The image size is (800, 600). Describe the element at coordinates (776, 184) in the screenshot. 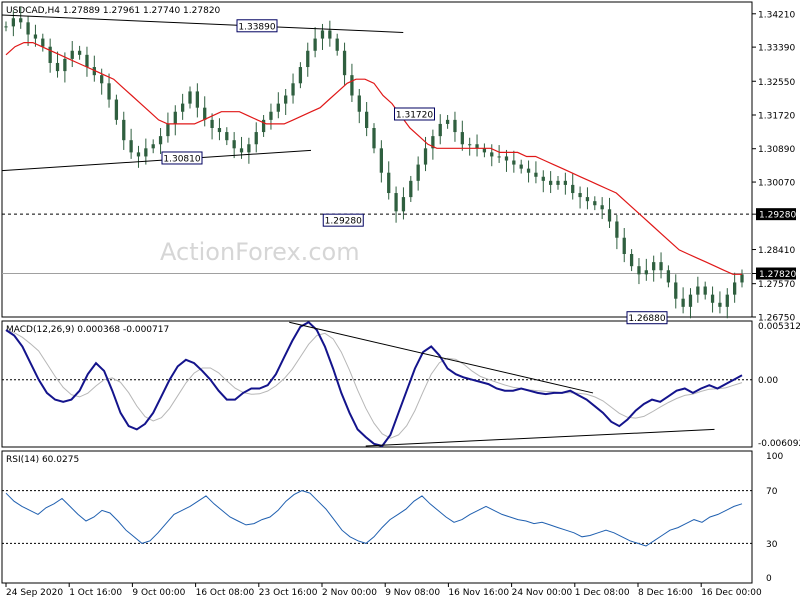

I see `y-tick-label: 1.30070` at that location.